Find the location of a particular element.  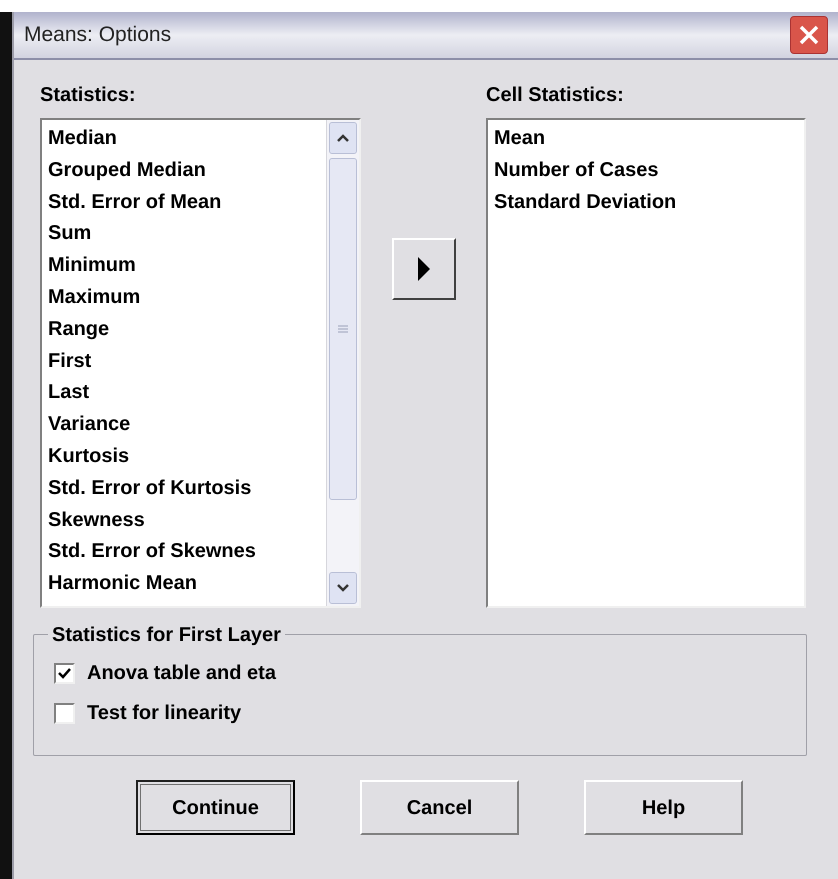

list-item: Variance is located at coordinates (187, 425).